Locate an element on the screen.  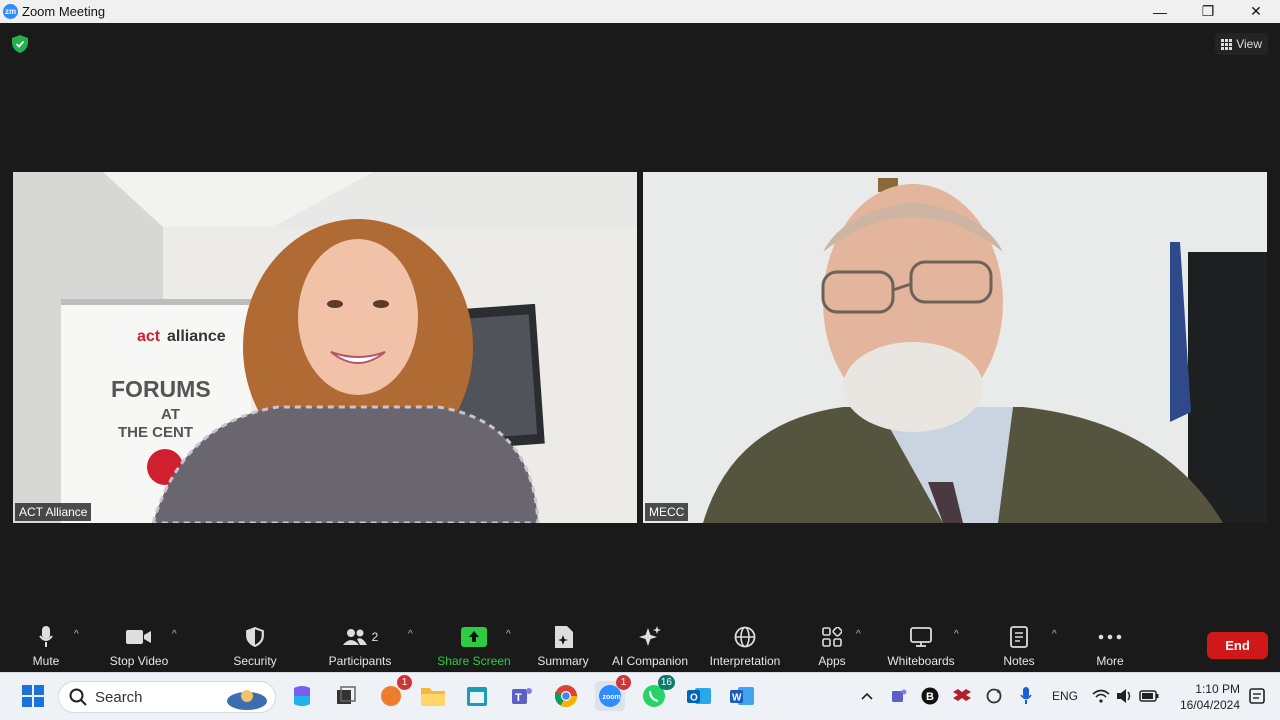
maximize-button: ❐ is located at coordinates (1208, 11).